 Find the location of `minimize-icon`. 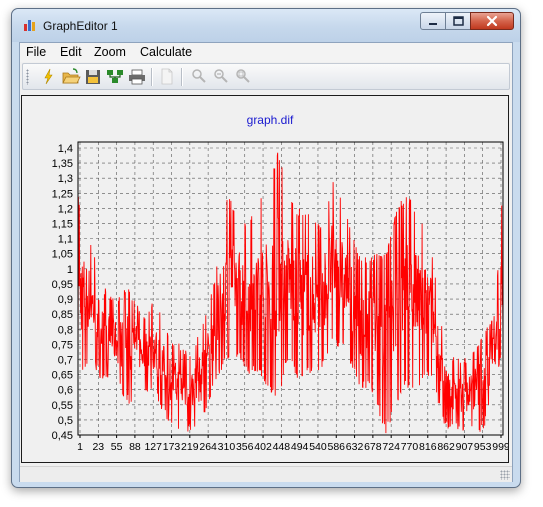

minimize-icon is located at coordinates (433, 24).